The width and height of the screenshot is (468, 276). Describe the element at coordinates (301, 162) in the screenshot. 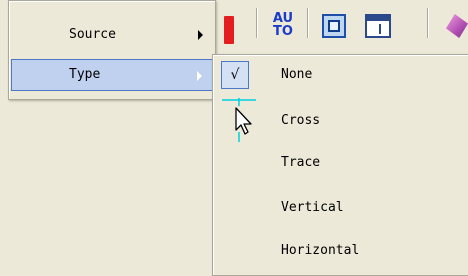

I see `submenu-item-label: Trace` at that location.